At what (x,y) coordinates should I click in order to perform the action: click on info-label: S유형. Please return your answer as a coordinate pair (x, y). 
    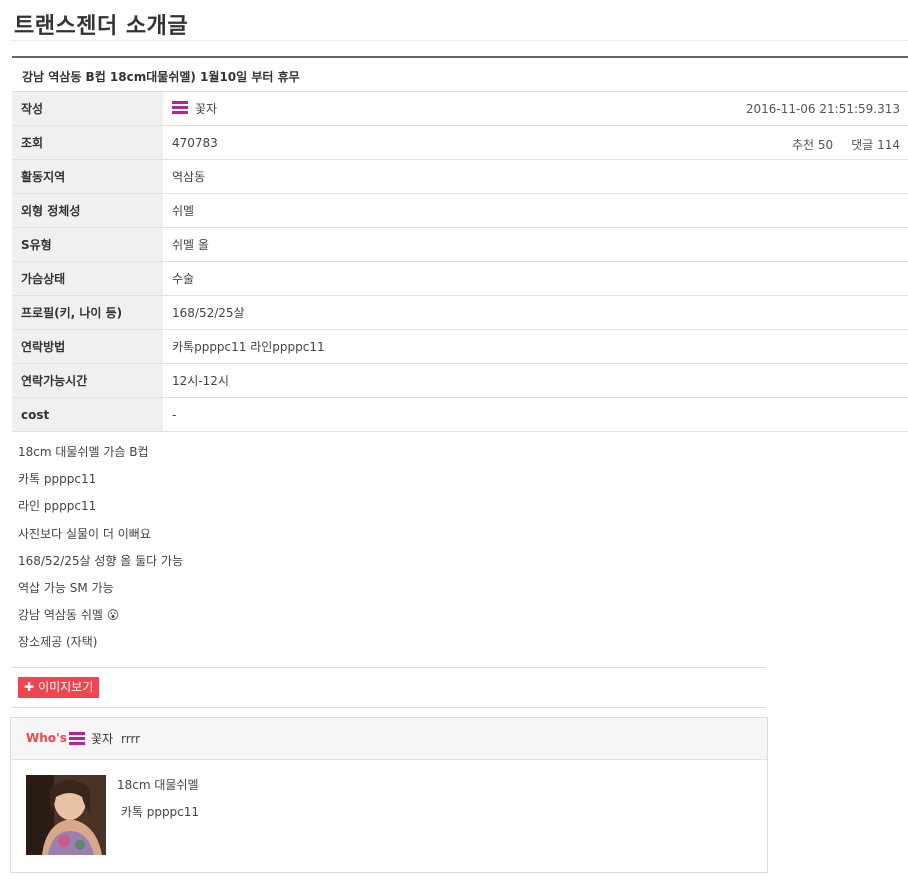
    Looking at the image, I should click on (87, 244).